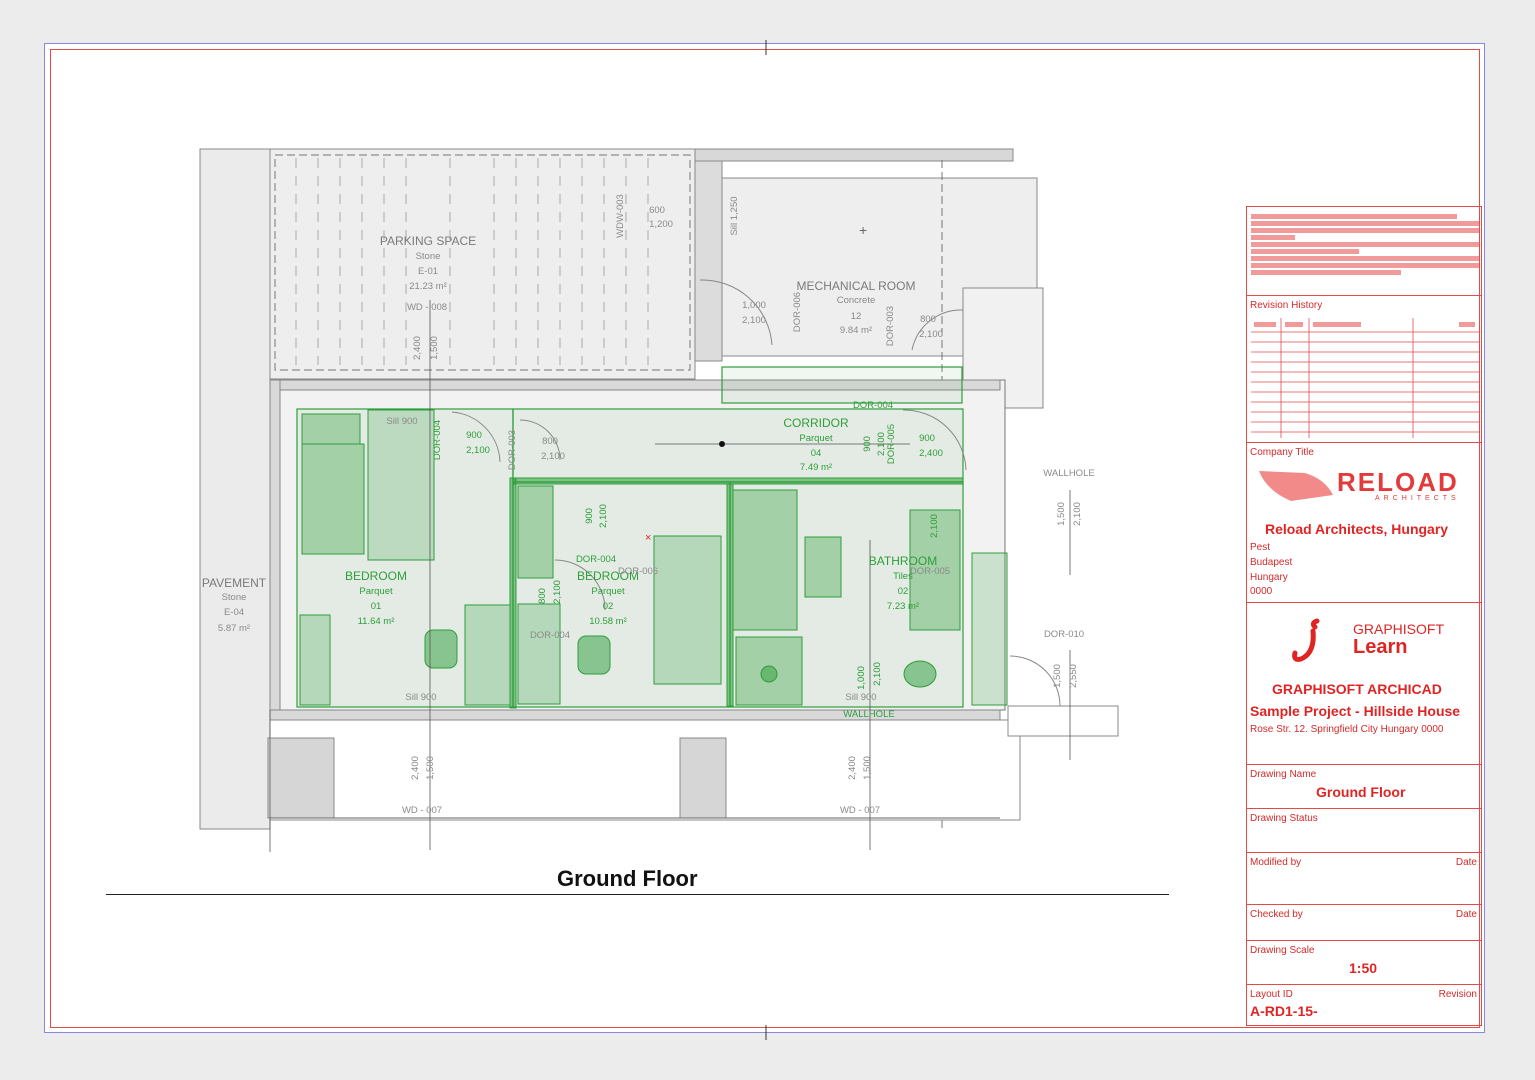 The width and height of the screenshot is (1535, 1080). I want to click on checked-date-label: Date, so click(1466, 914).